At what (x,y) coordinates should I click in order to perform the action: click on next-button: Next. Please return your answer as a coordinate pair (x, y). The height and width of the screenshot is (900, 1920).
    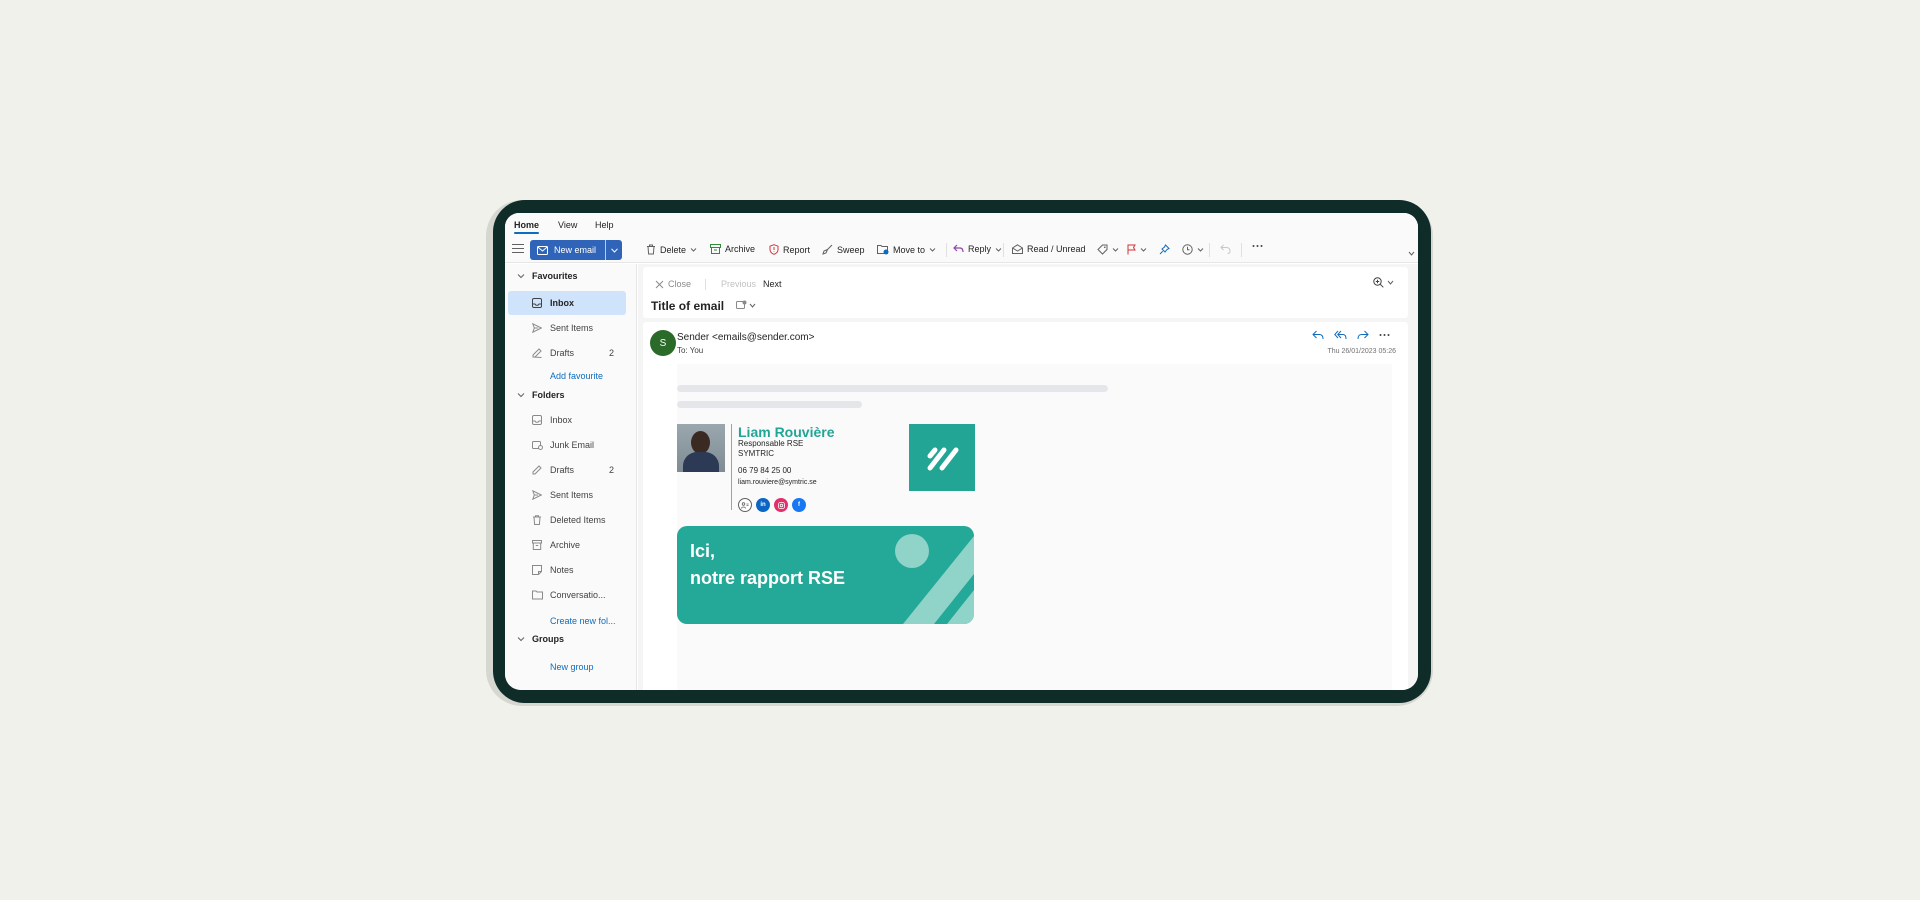
    Looking at the image, I should click on (772, 284).